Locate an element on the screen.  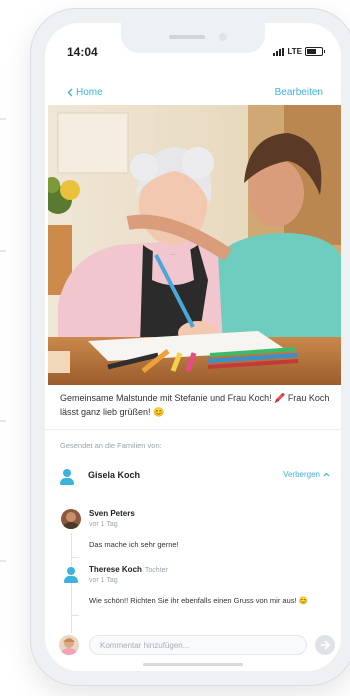
back-label: Home is located at coordinates (89, 92).